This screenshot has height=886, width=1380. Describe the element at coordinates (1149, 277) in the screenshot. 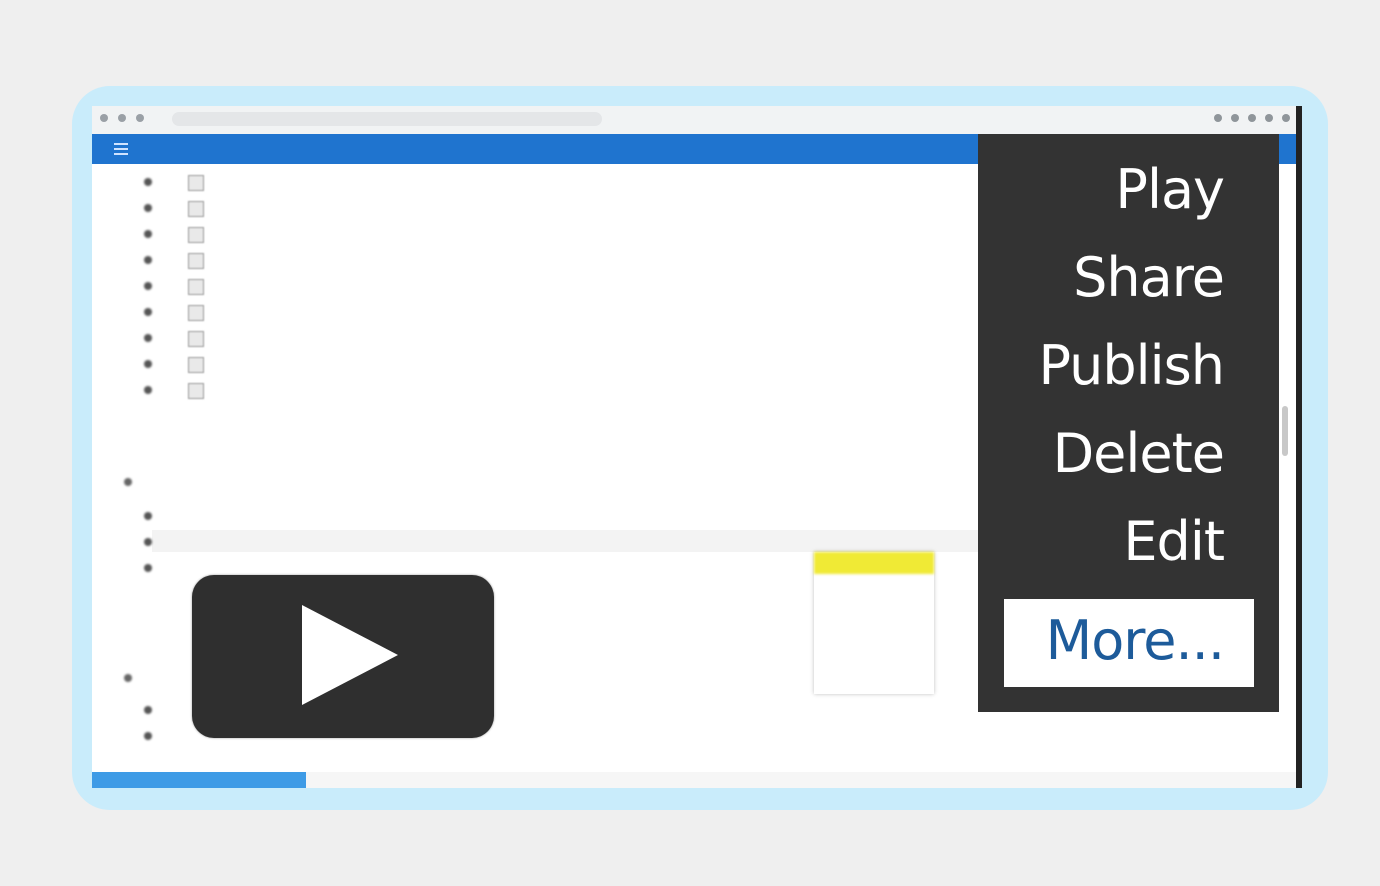

I see `menu-item-share: Share` at that location.